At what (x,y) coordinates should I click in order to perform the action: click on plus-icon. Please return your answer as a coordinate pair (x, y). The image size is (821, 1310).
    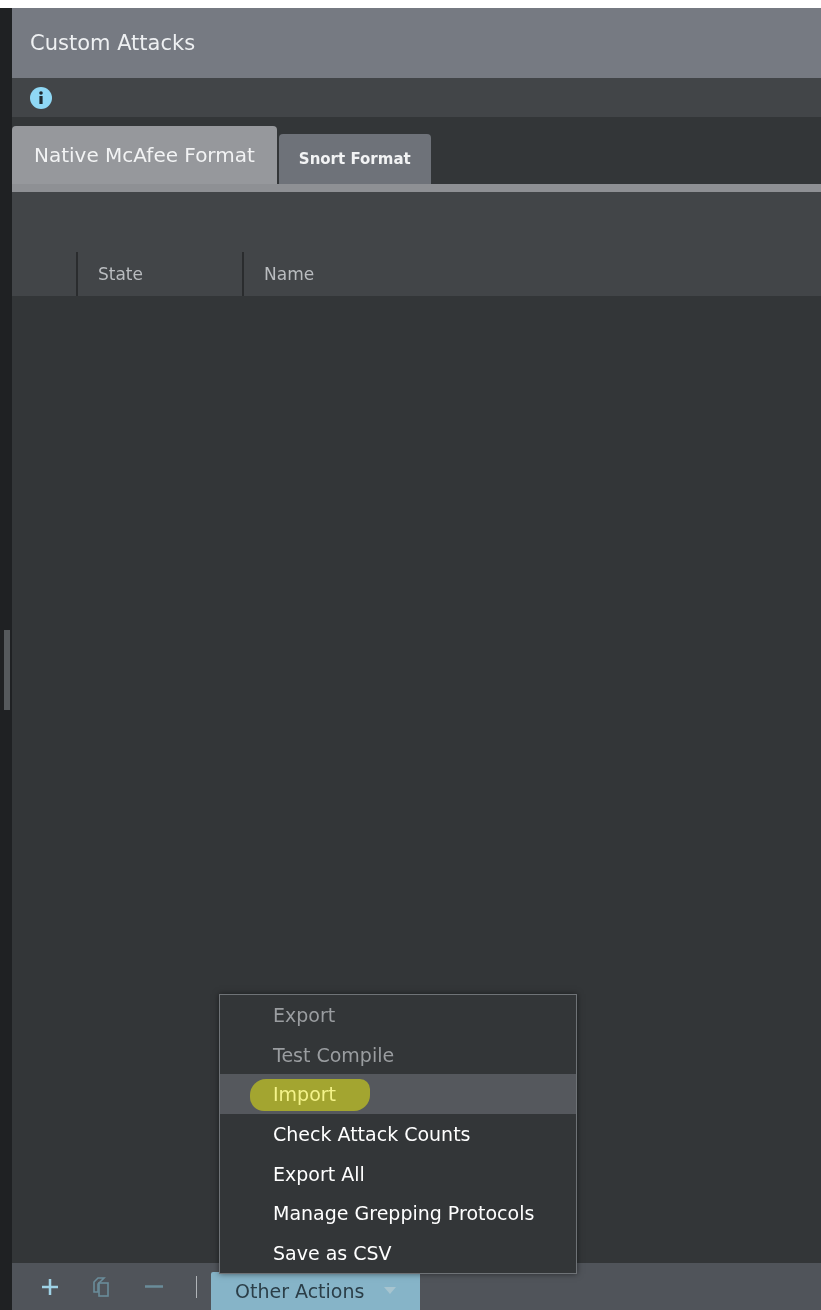
    Looking at the image, I should click on (50, 1286).